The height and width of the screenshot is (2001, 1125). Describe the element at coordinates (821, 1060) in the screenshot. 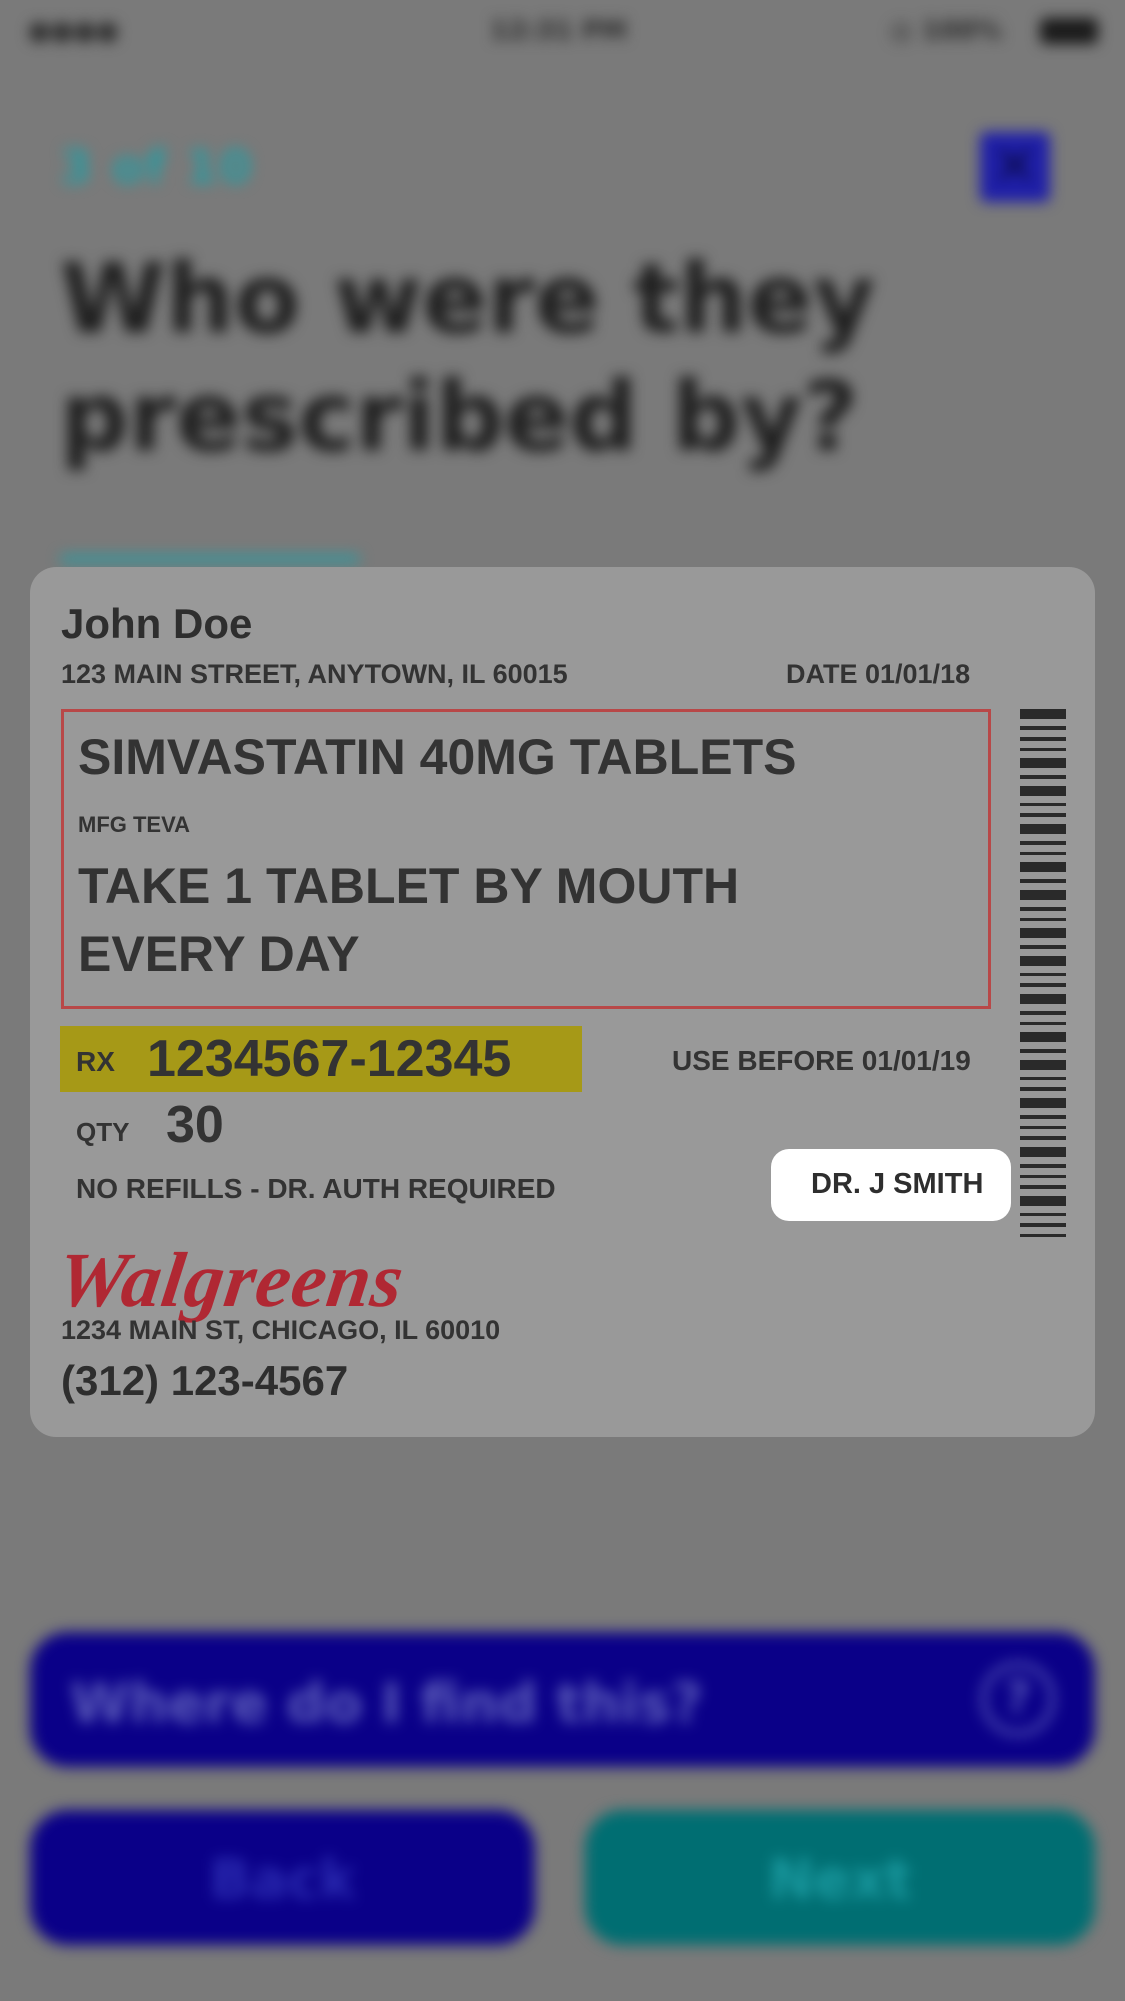

I see `expiry-date: USE BEFORE 01/01/19` at that location.